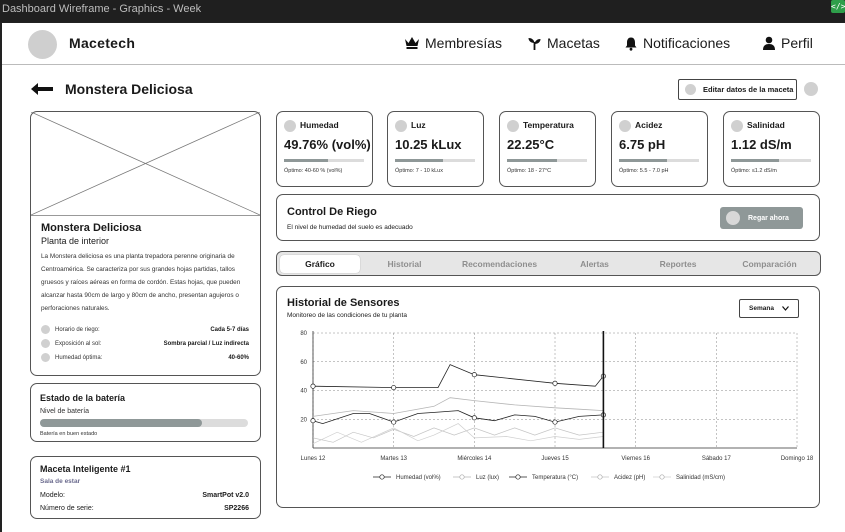  I want to click on y-tick-label: 20, so click(303, 420).